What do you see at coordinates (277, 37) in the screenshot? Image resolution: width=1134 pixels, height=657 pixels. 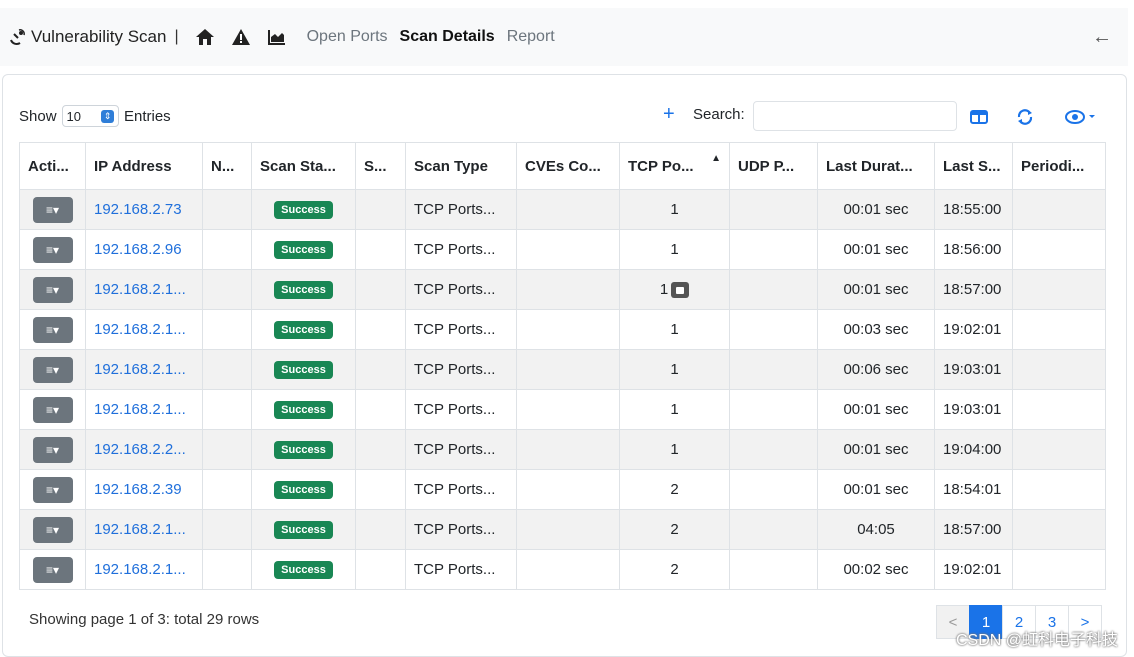 I see `chart-icon` at bounding box center [277, 37].